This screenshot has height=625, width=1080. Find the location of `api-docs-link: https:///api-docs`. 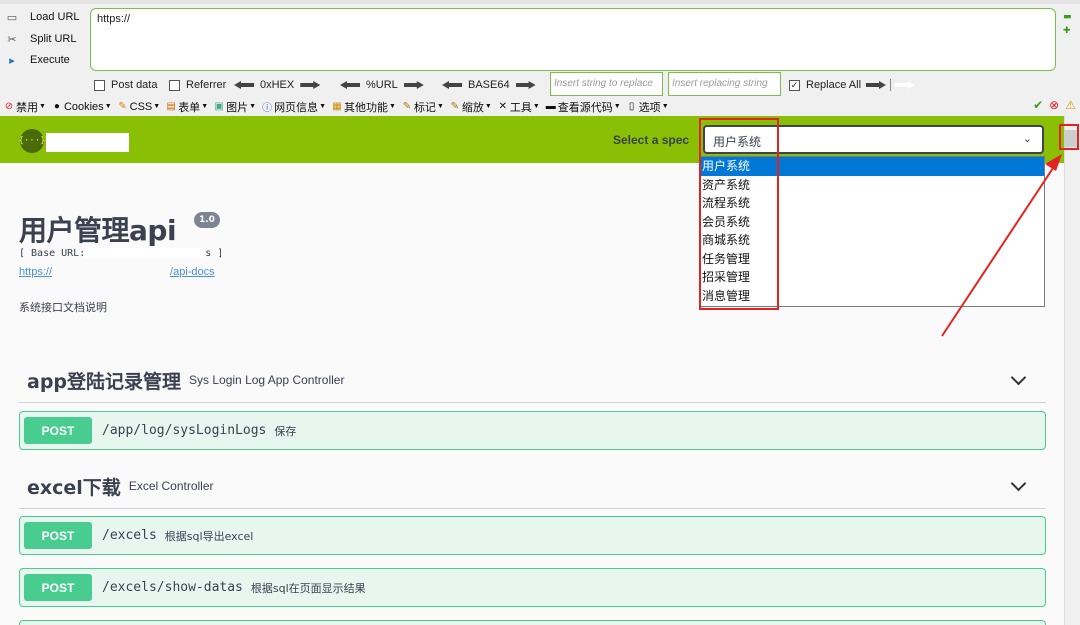

api-docs-link: https:///api-docs is located at coordinates (117, 271).